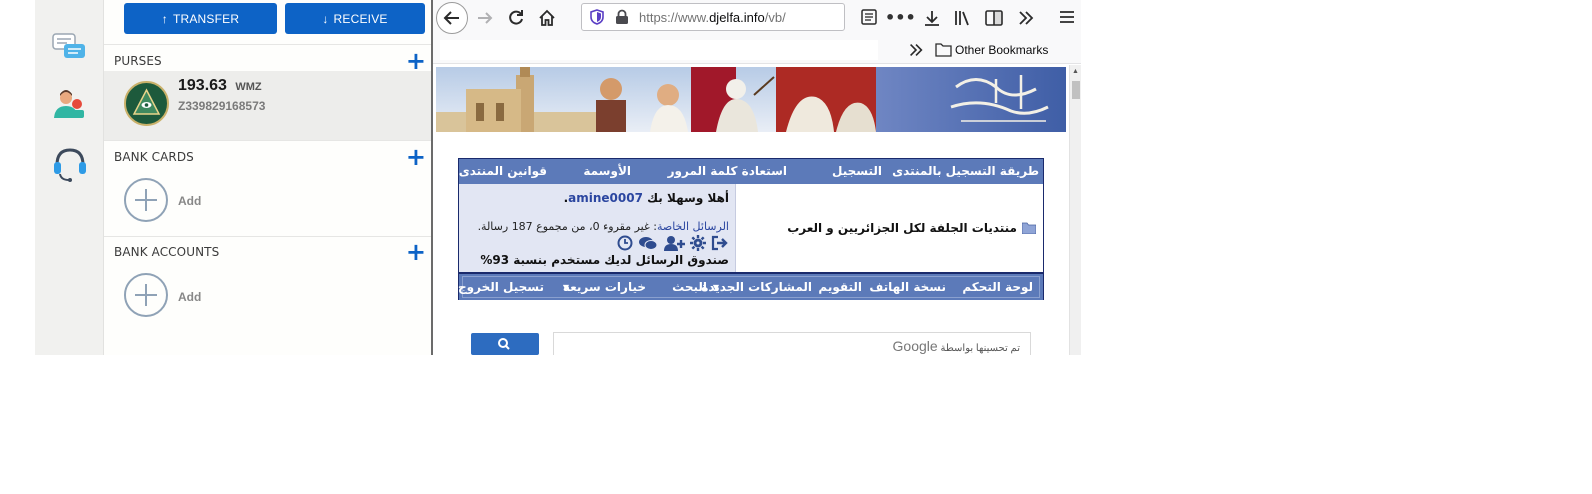 The height and width of the screenshot is (494, 1592). I want to click on url-host: djelfa.info, so click(737, 17).